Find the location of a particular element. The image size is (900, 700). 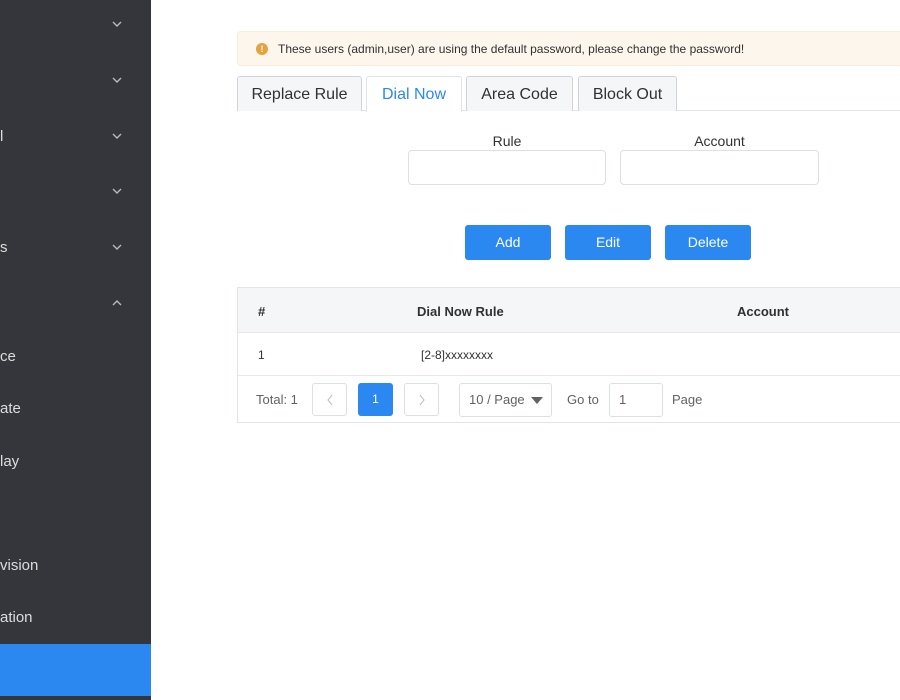

sidebar-group-3: l is located at coordinates (75, 140).